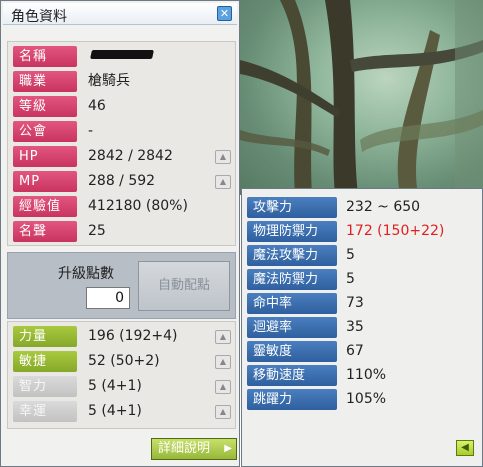 This screenshot has height=467, width=483. Describe the element at coordinates (223, 412) in the screenshot. I see `luk-up-button: ▲` at that location.